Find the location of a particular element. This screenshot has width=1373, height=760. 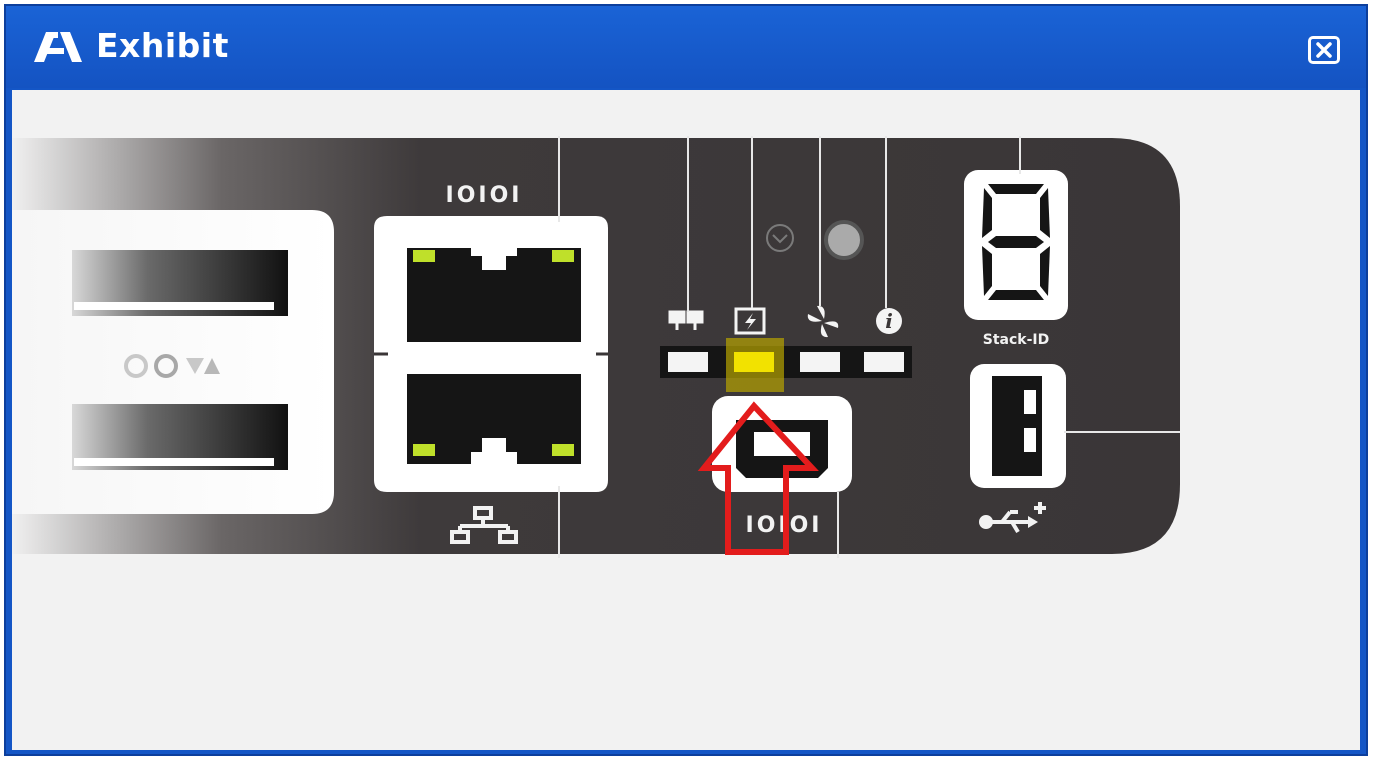

port-led-top-right is located at coordinates (563, 256).